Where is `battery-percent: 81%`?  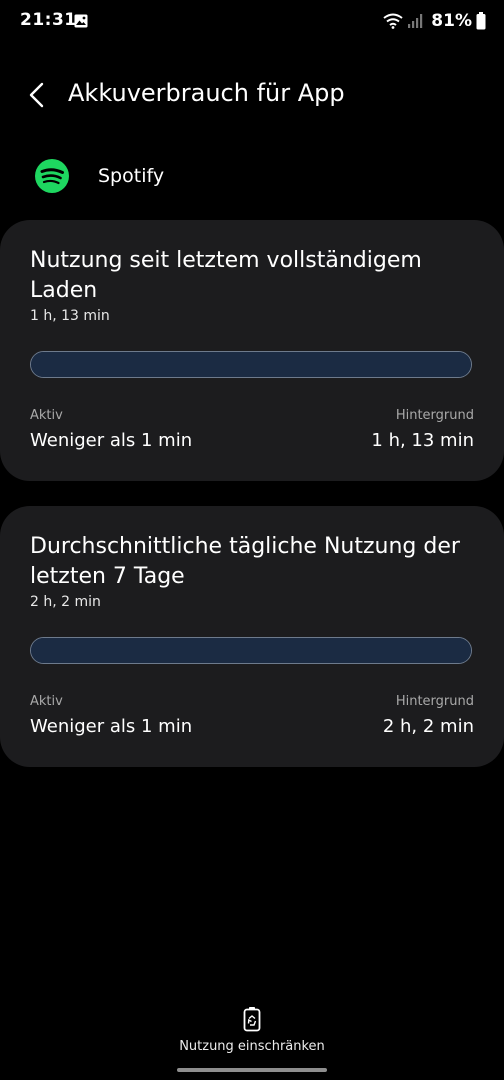
battery-percent: 81% is located at coordinates (451, 21).